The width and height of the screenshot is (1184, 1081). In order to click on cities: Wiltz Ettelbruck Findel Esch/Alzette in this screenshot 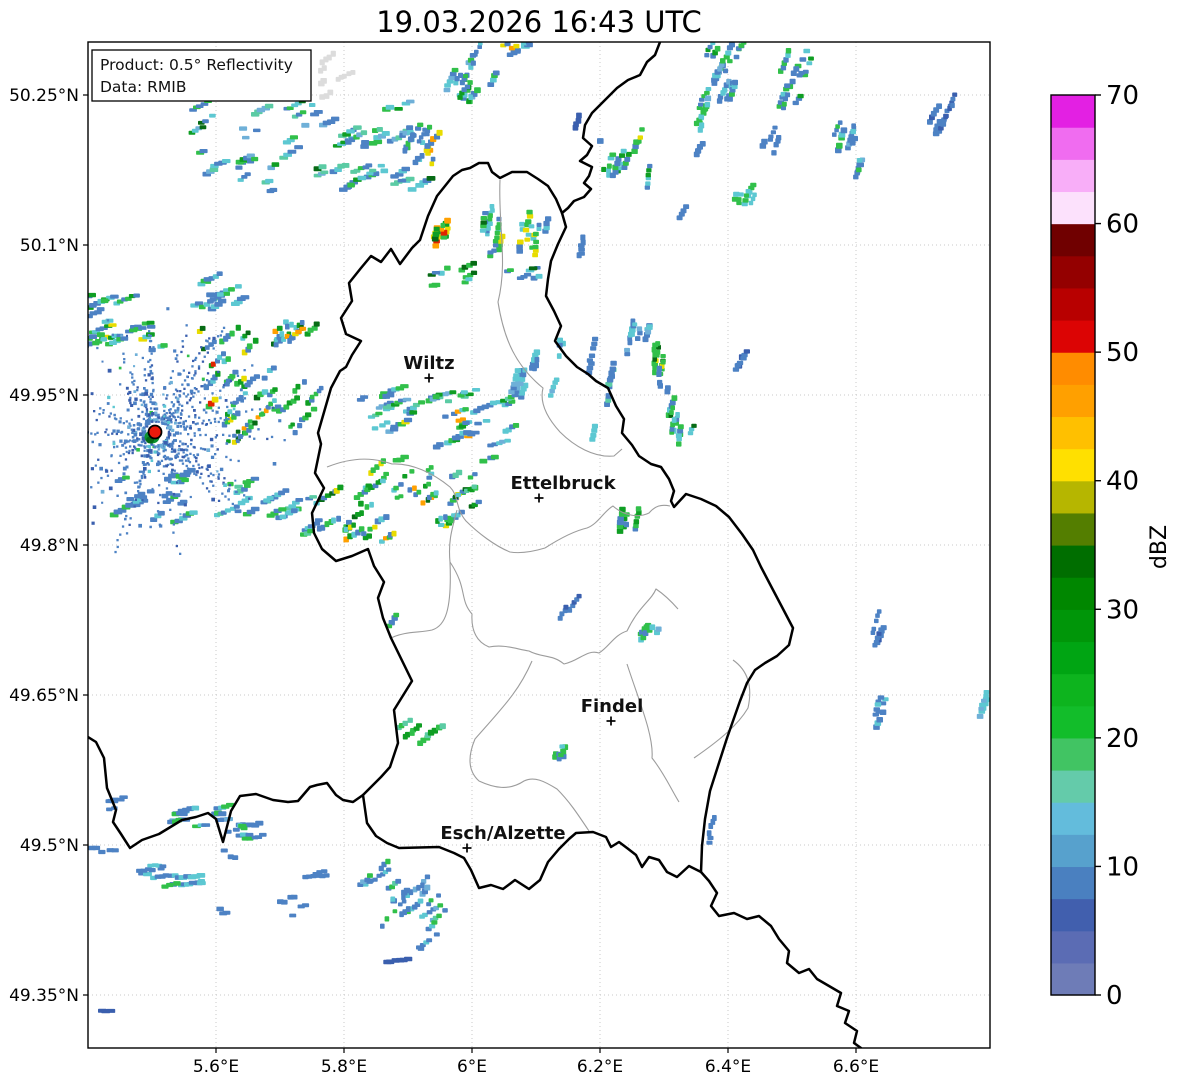, I will do `click(523, 603)`.